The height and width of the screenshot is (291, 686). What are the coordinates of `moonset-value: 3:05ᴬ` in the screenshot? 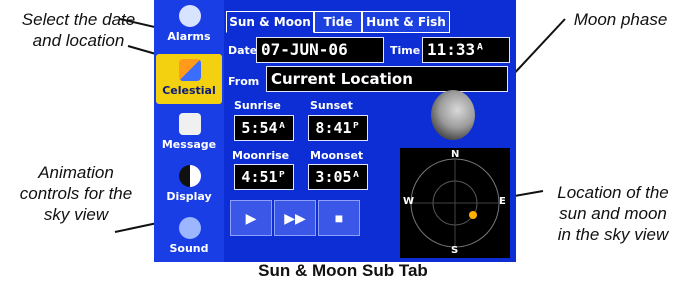 It's located at (338, 177).